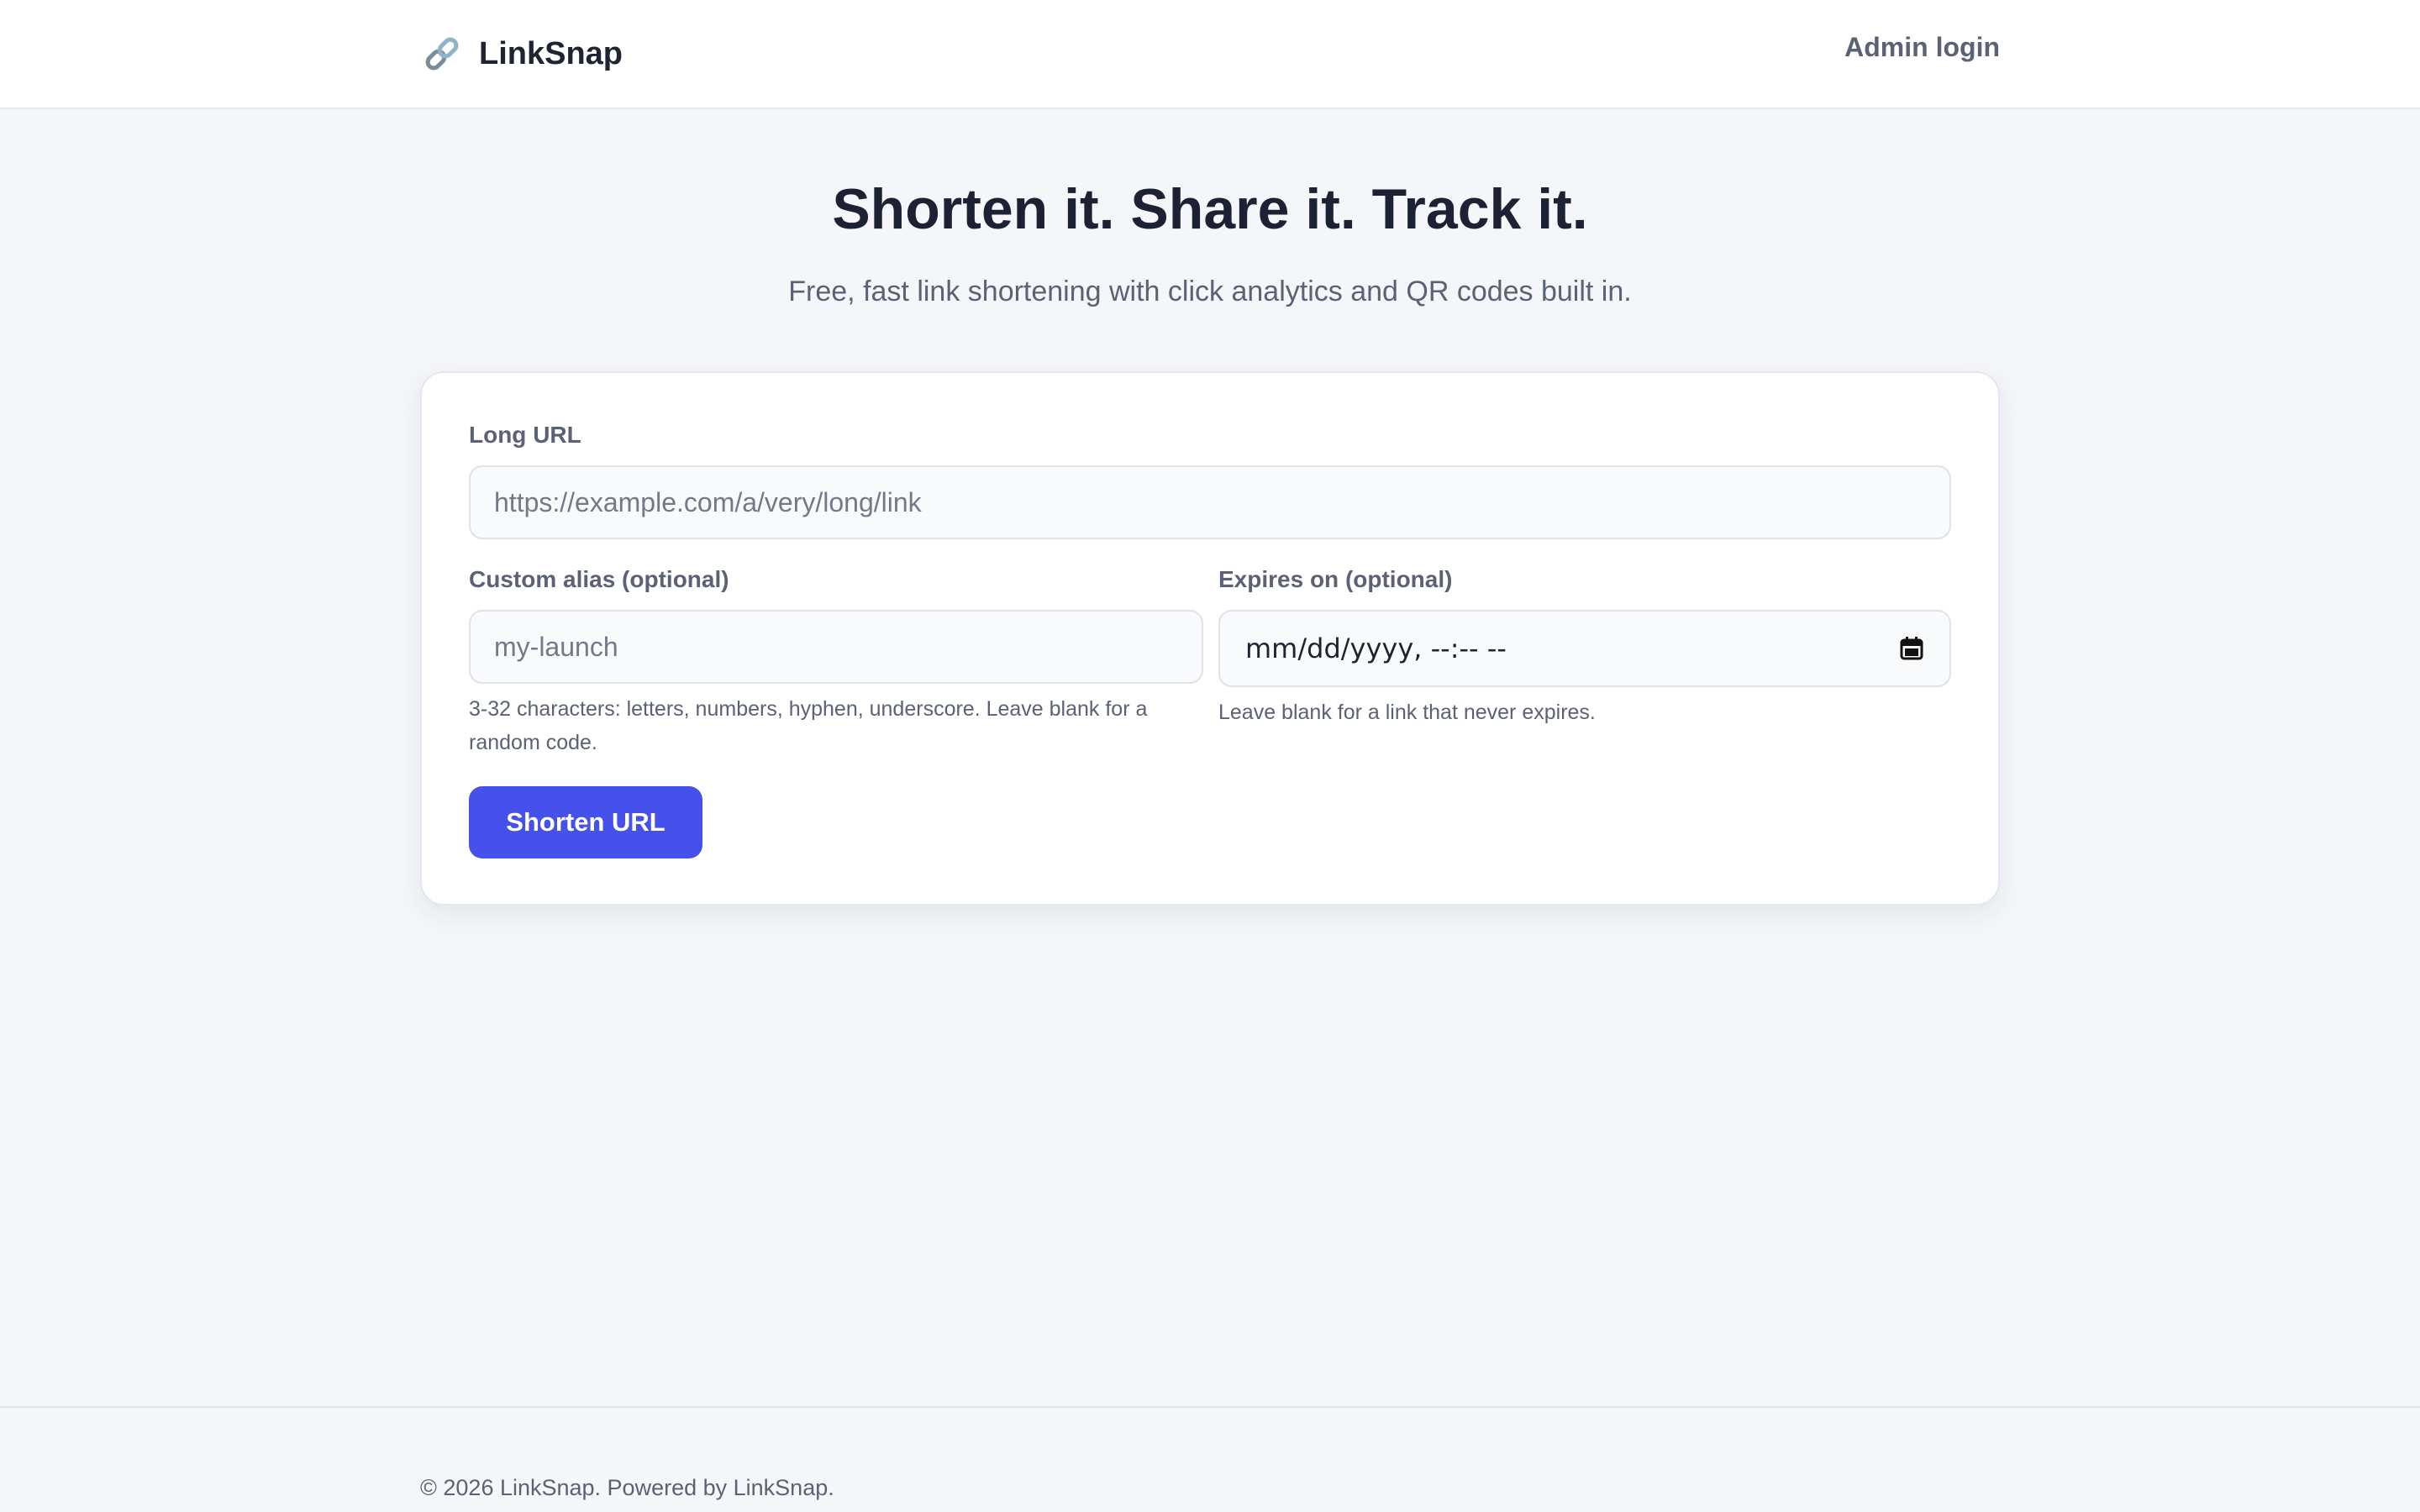  I want to click on alias-label: Custom alias (optional), so click(599, 579).